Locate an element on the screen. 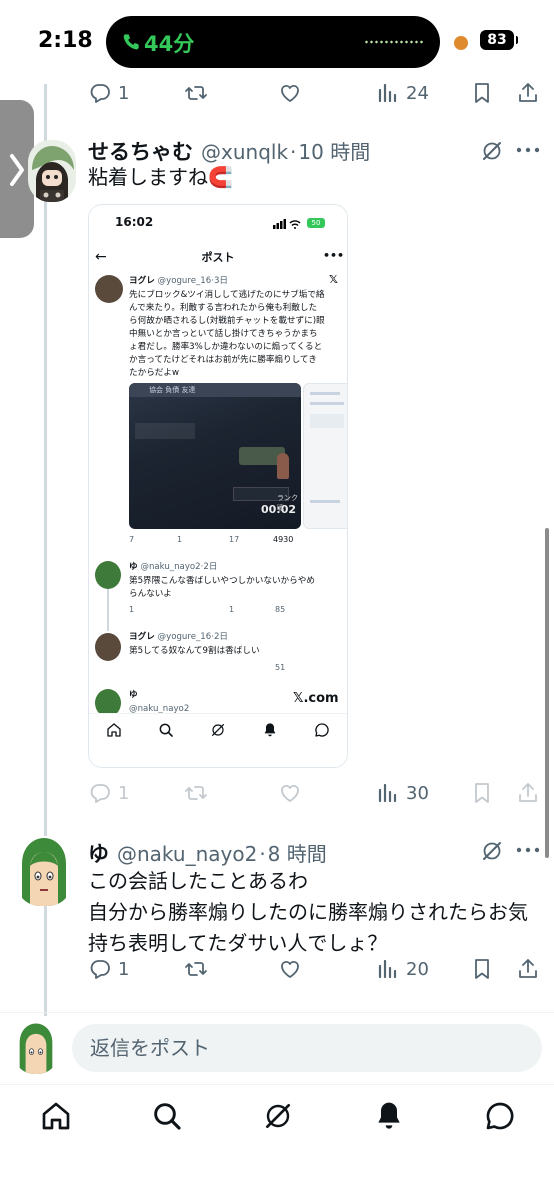  tweet3-header: ゆ @naku_nayo2 · 8 時間 is located at coordinates (207, 853).